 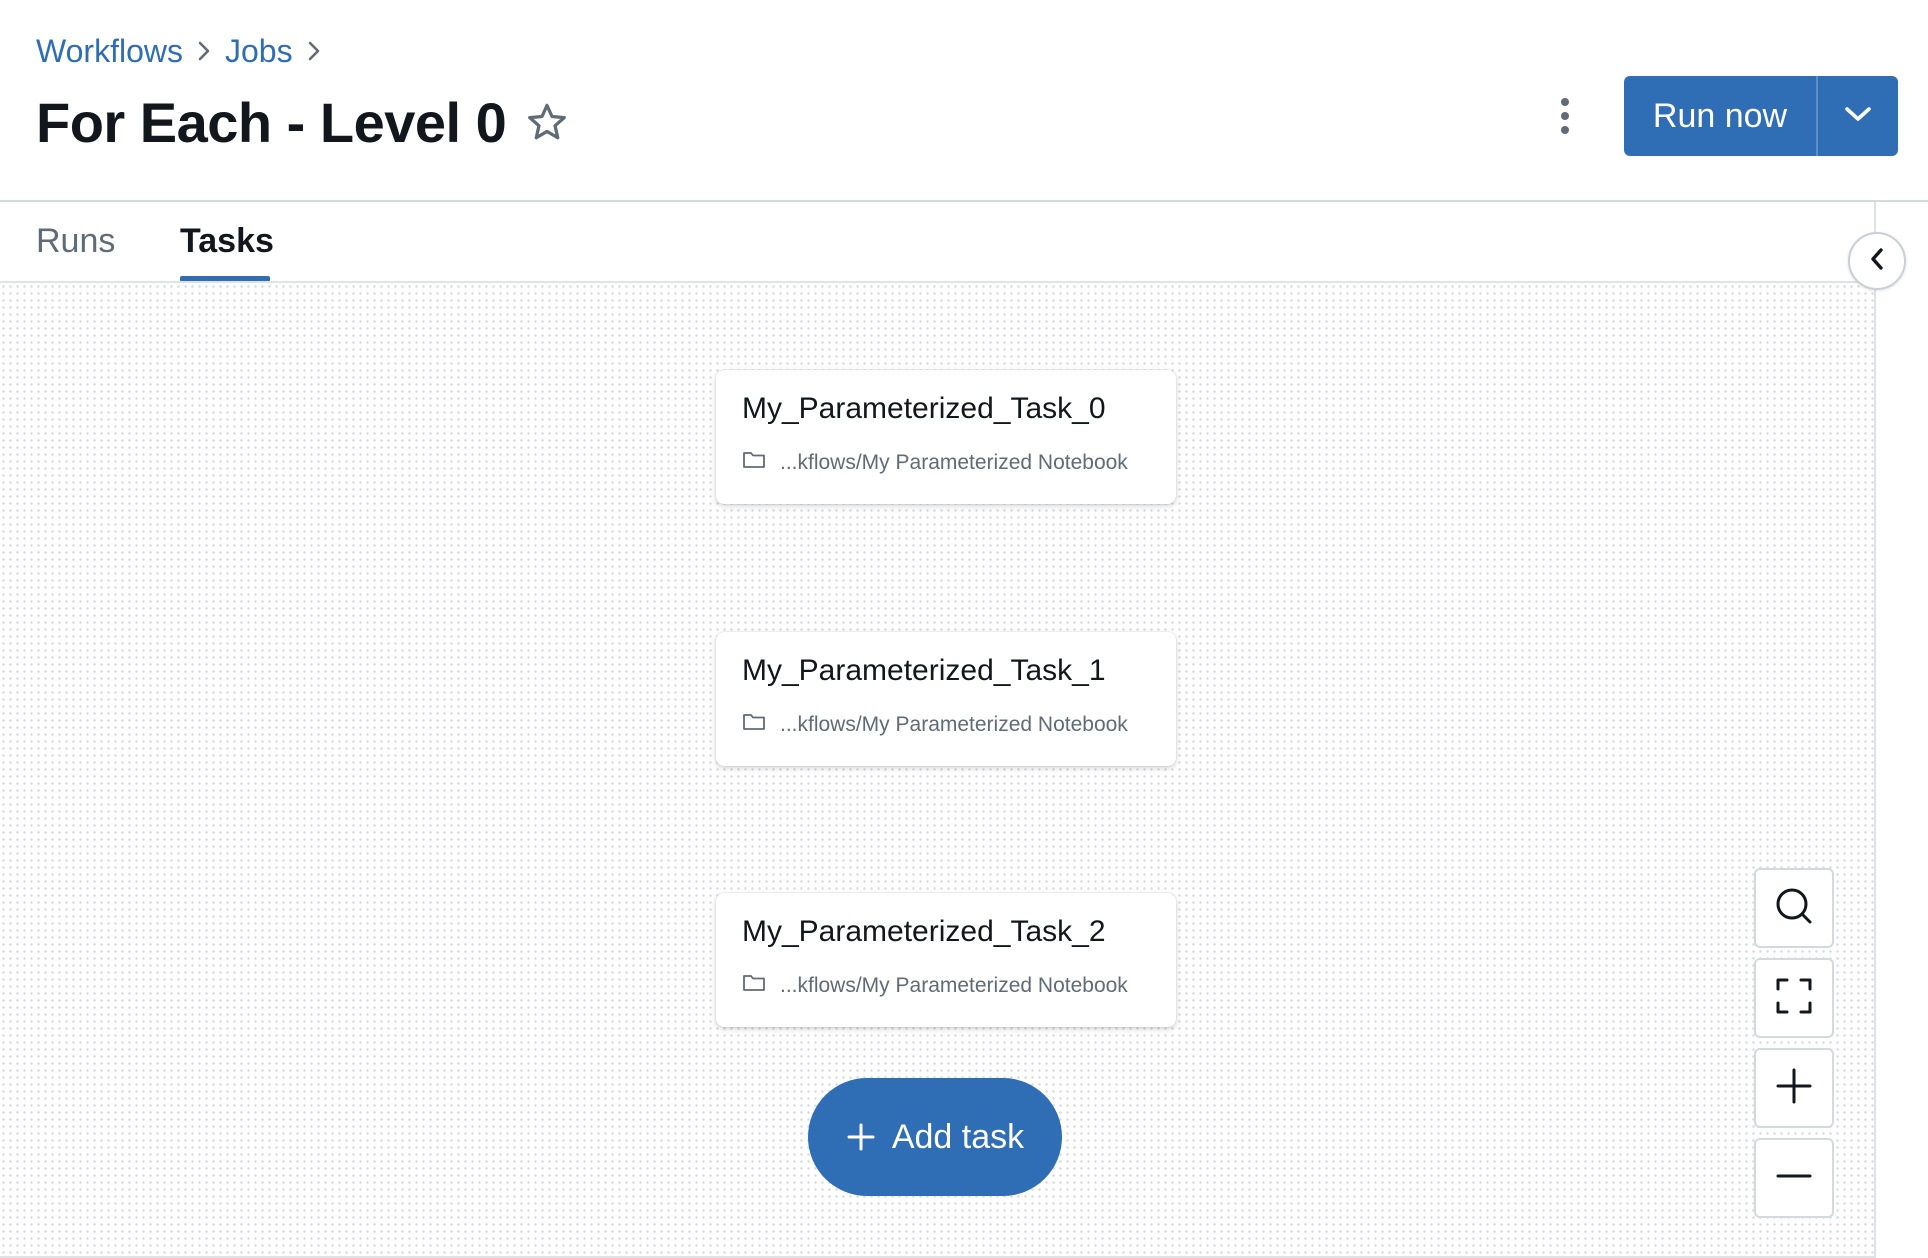 I want to click on collapse-panel-button, so click(x=1877, y=261).